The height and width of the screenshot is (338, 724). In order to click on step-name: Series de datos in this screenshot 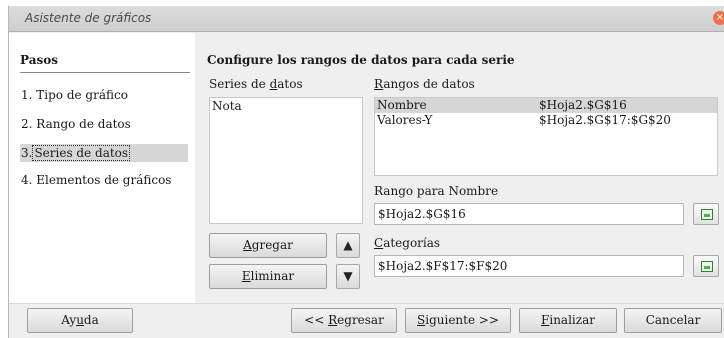, I will do `click(81, 153)`.